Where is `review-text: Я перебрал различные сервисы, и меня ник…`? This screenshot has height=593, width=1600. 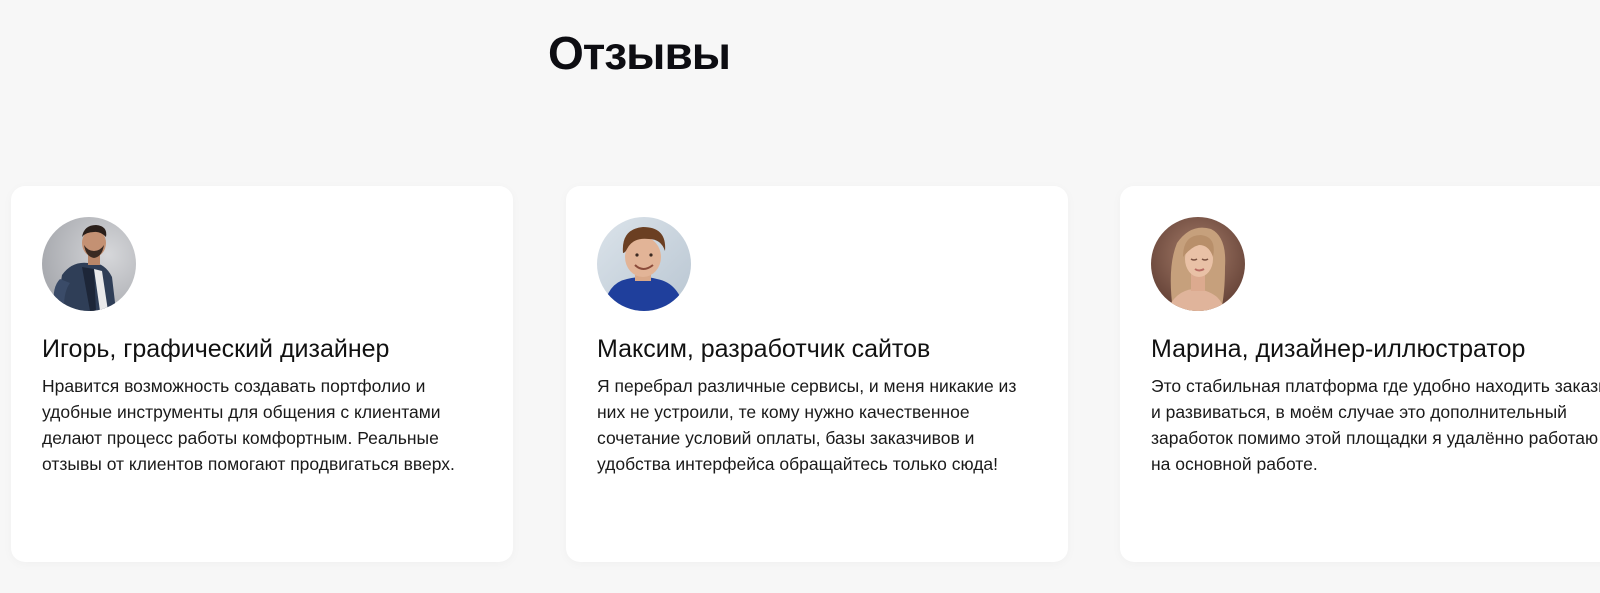 review-text: Я перебрал различные сервисы, и меня ник… is located at coordinates (807, 425).